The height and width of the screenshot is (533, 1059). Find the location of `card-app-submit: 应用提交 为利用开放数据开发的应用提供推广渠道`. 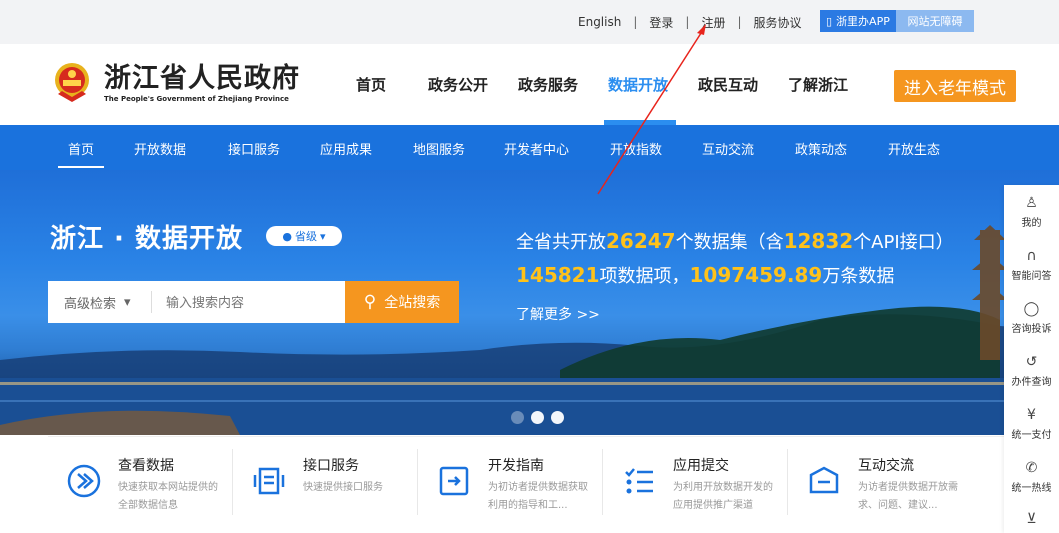

card-app-submit: 应用提交 为利用开放数据开发的应用提供推广渠道 is located at coordinates (695, 482).